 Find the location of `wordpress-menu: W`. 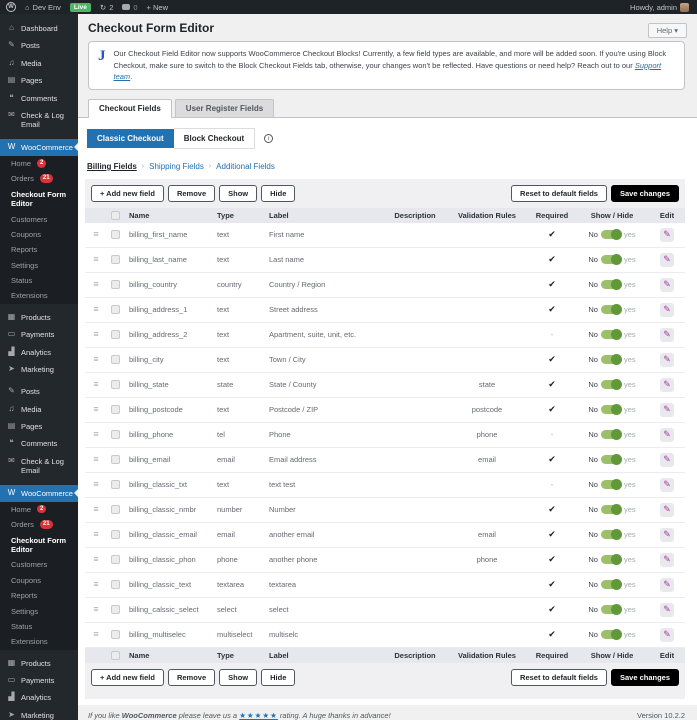

wordpress-menu: W is located at coordinates (11, 7).